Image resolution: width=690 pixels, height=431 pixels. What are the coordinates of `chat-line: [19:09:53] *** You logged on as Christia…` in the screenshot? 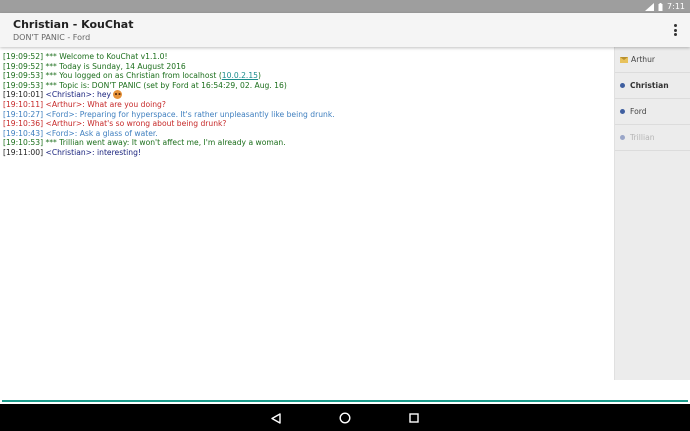 It's located at (132, 76).